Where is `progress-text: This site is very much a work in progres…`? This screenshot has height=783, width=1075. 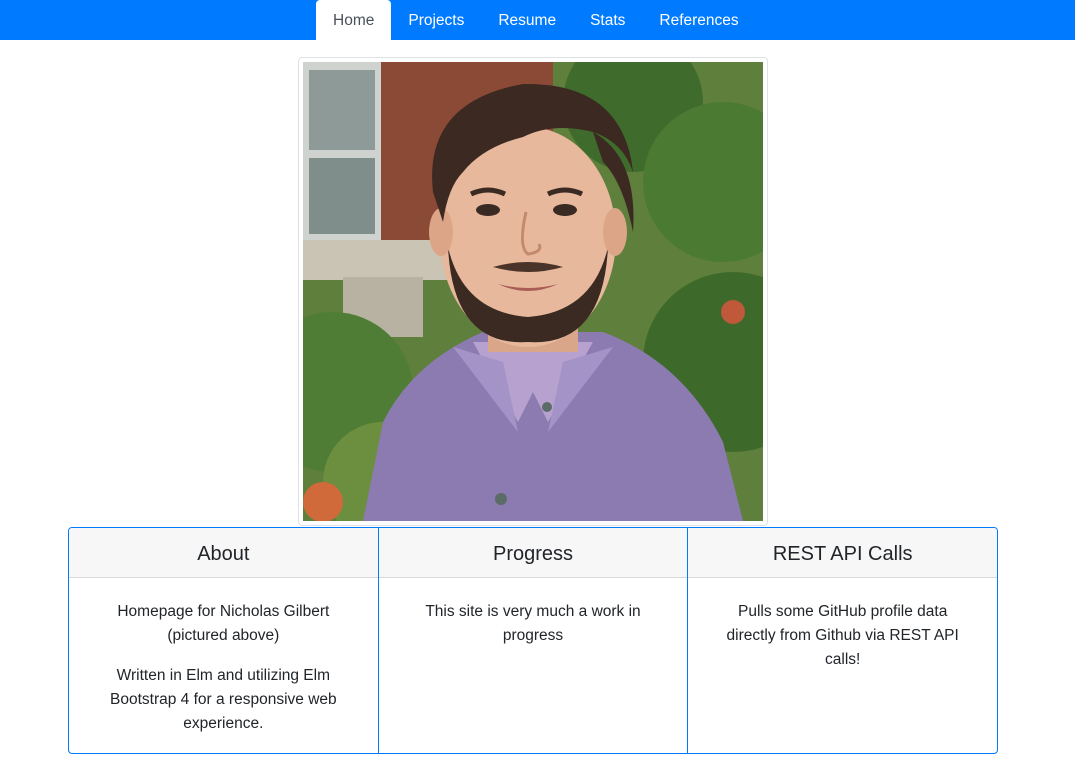
progress-text: This site is very much a work in progres… is located at coordinates (533, 623).